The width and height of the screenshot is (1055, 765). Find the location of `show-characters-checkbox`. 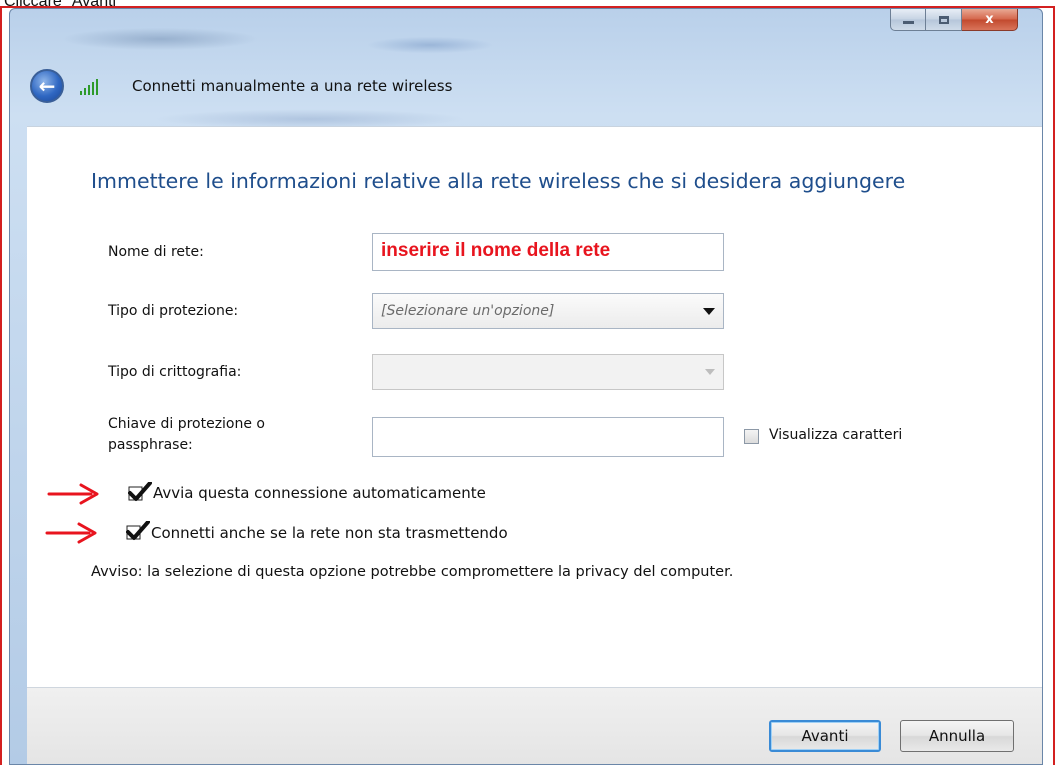

show-characters-checkbox is located at coordinates (751, 436).